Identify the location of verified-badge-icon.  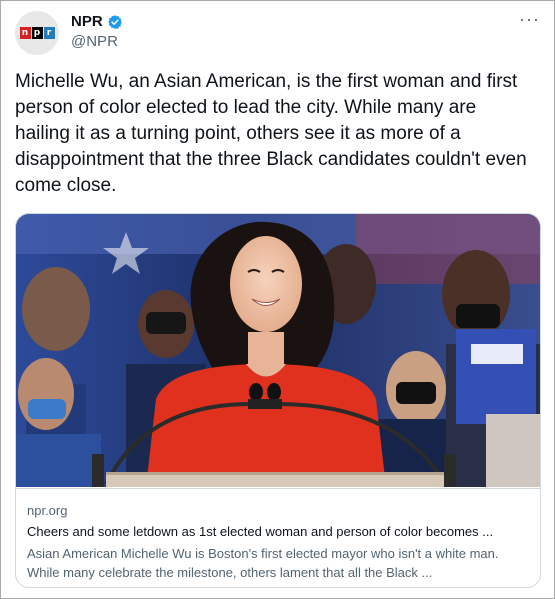
(114, 21).